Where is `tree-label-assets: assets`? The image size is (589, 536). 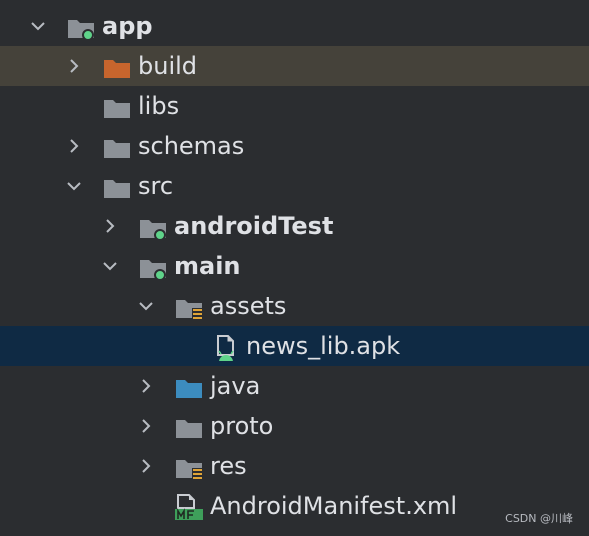
tree-label-assets: assets is located at coordinates (248, 306).